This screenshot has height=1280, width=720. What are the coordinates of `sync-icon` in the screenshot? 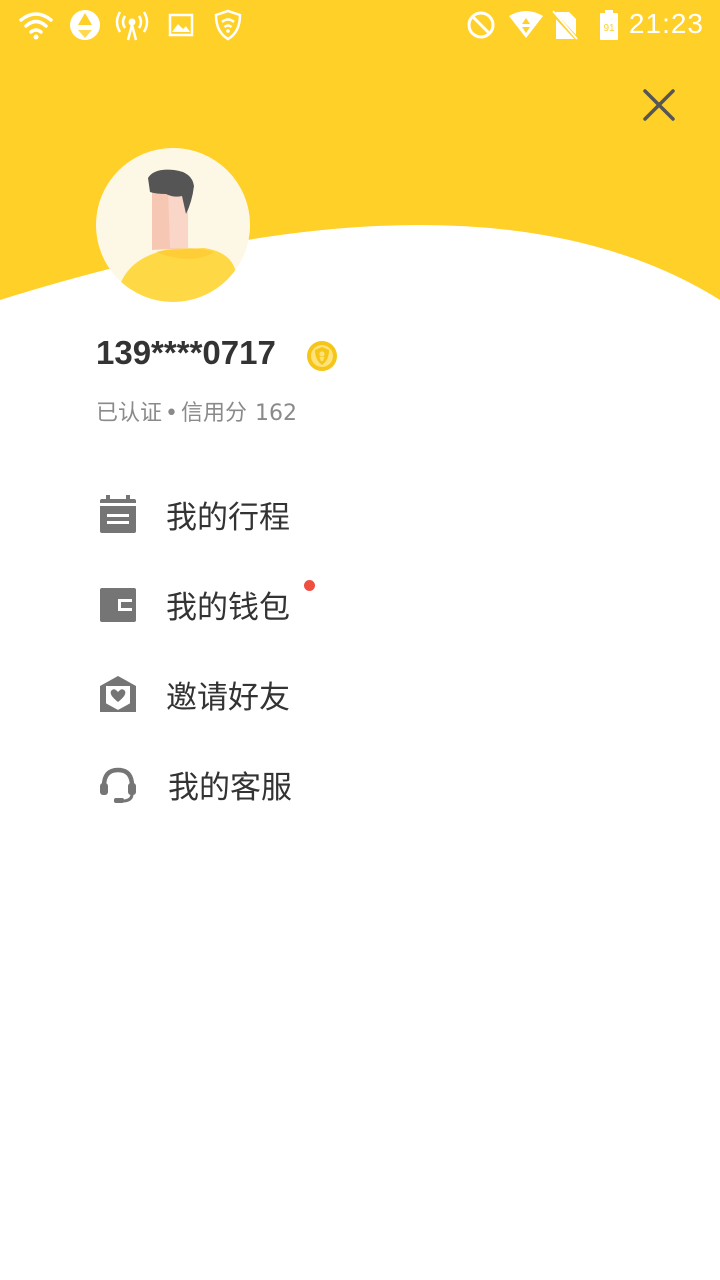 It's located at (85, 25).